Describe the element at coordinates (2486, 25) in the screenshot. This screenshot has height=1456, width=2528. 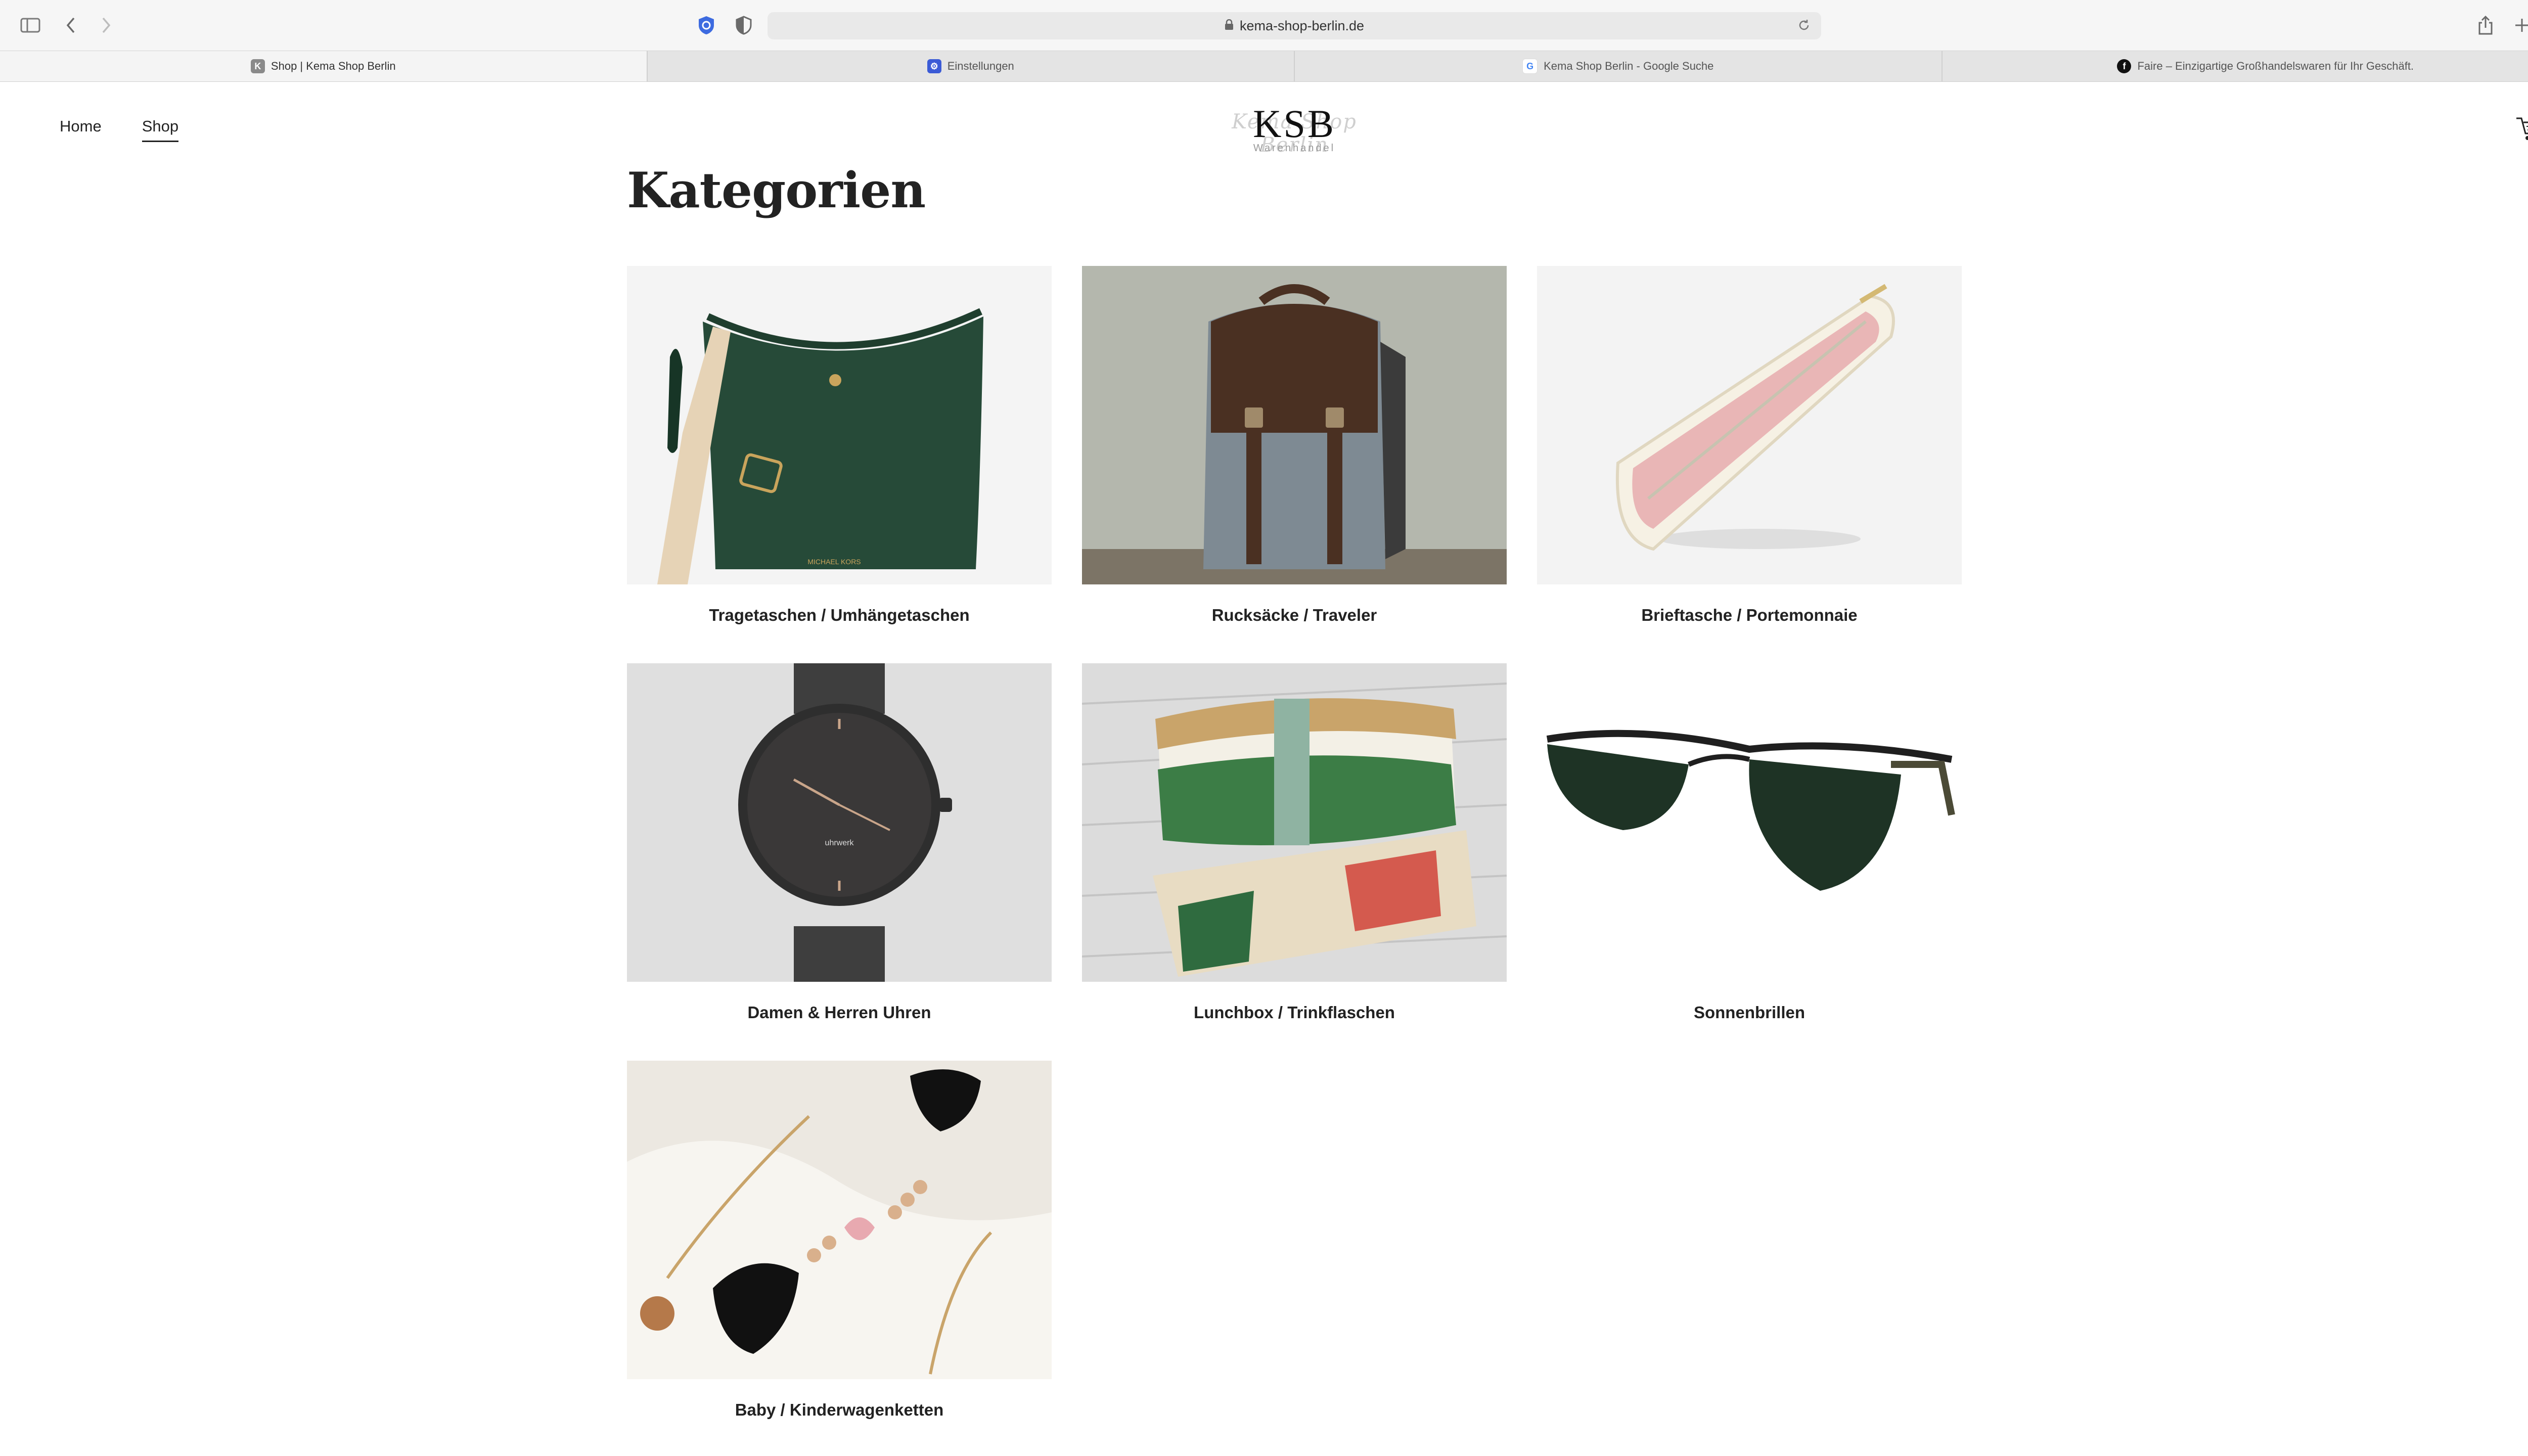
I see `share-icon` at that location.